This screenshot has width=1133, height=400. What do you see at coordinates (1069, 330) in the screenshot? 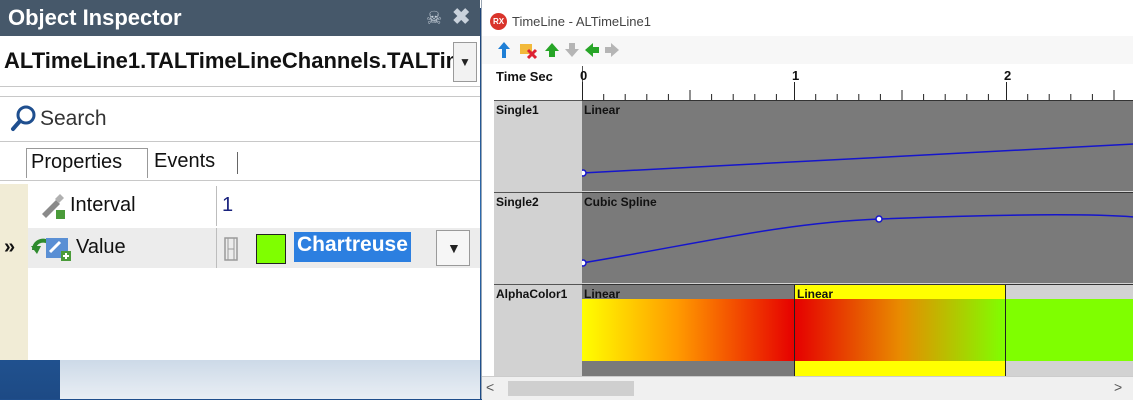
I see `color-tail-bar` at bounding box center [1069, 330].